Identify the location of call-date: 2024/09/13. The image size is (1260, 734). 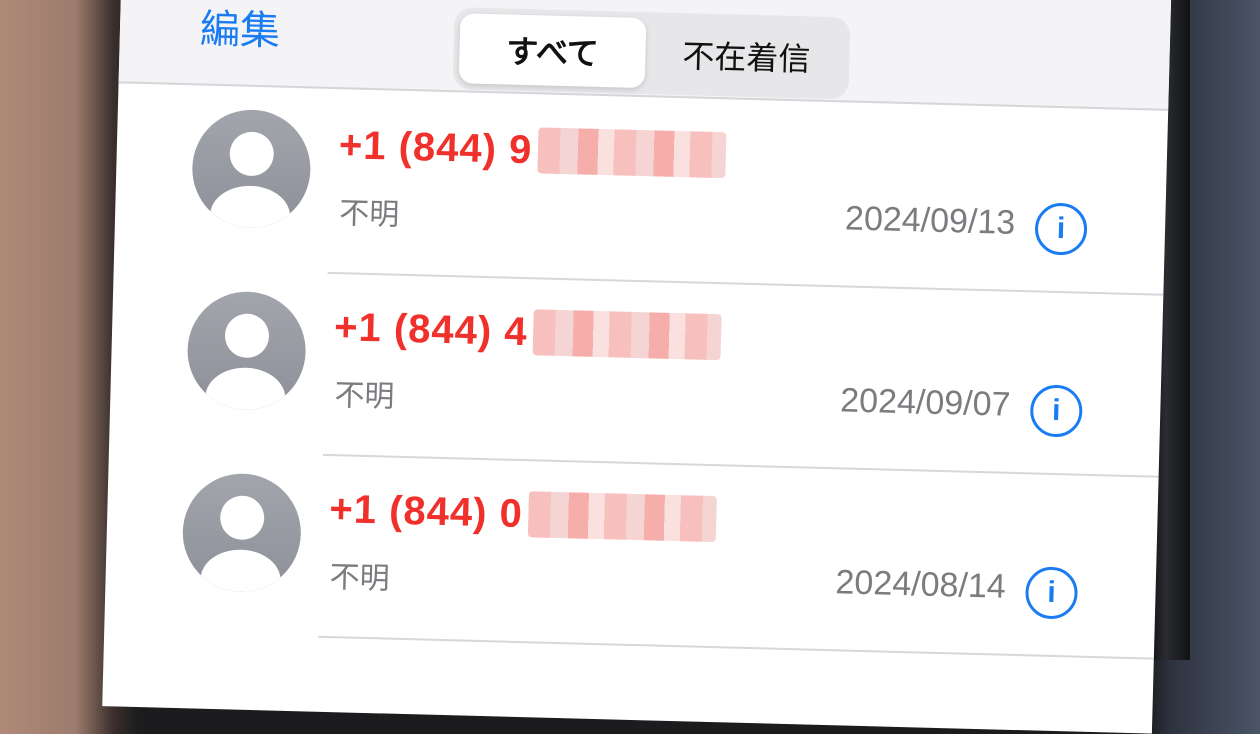
(930, 220).